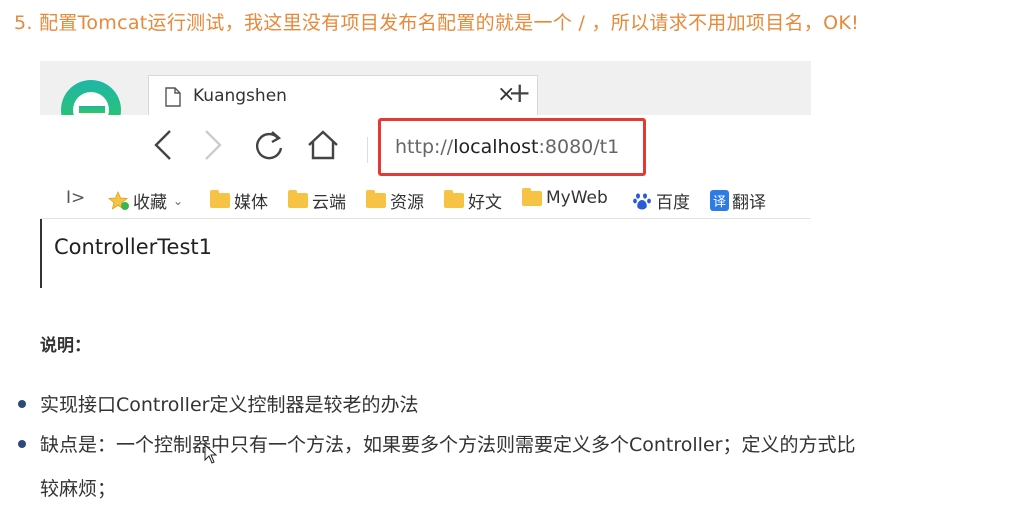 This screenshot has height=513, width=1023. What do you see at coordinates (178, 200) in the screenshot?
I see `chevron-down-icon: ⌄` at bounding box center [178, 200].